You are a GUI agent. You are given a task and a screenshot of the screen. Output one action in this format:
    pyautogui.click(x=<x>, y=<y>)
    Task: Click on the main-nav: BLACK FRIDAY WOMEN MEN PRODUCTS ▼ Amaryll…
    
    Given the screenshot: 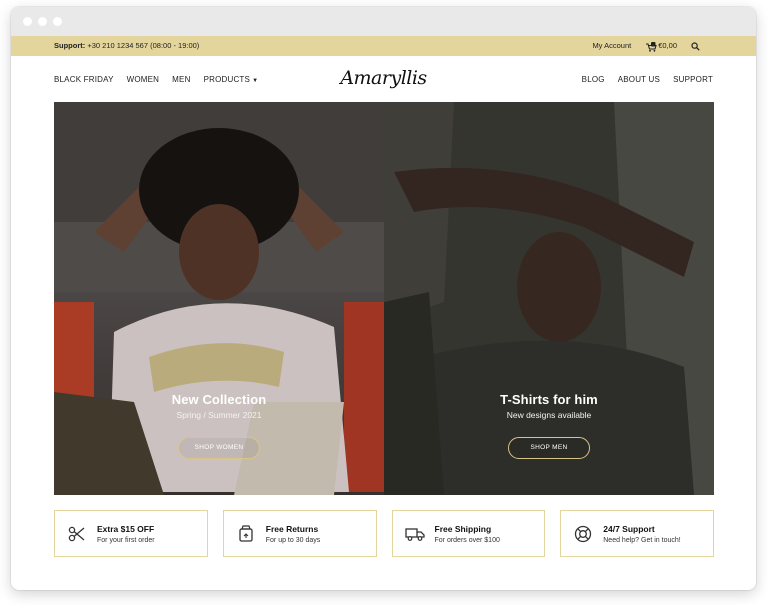 What is the action you would take?
    pyautogui.click(x=383, y=79)
    